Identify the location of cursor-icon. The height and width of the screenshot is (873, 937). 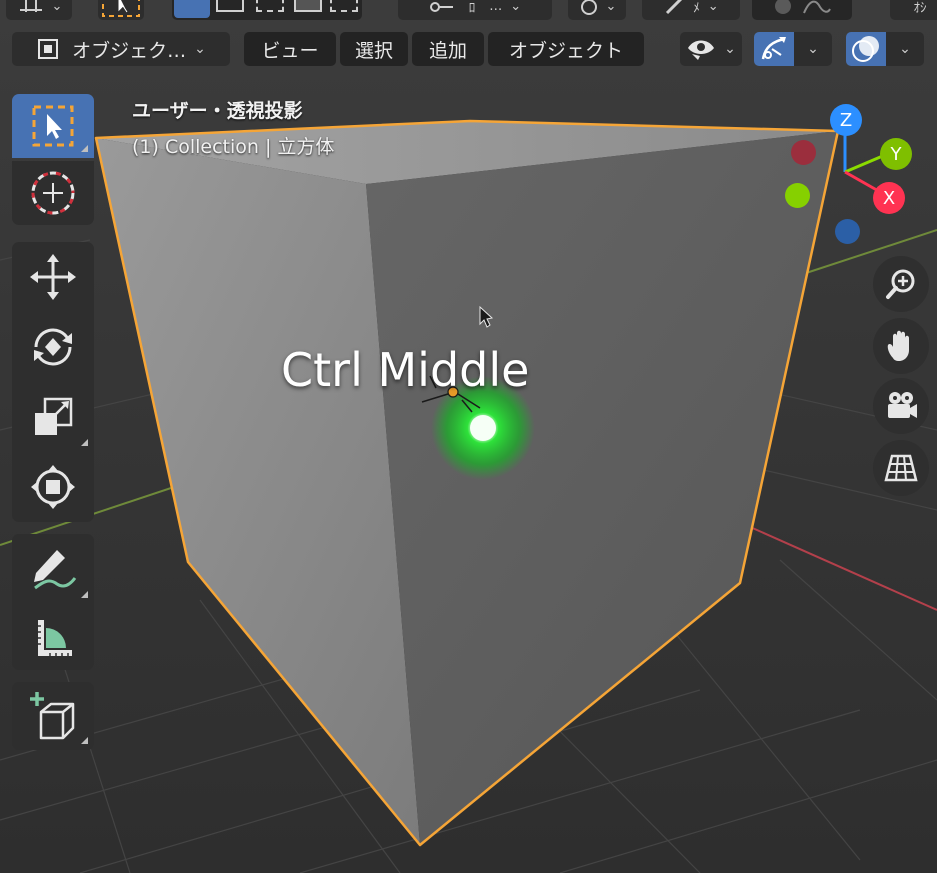
(53, 193).